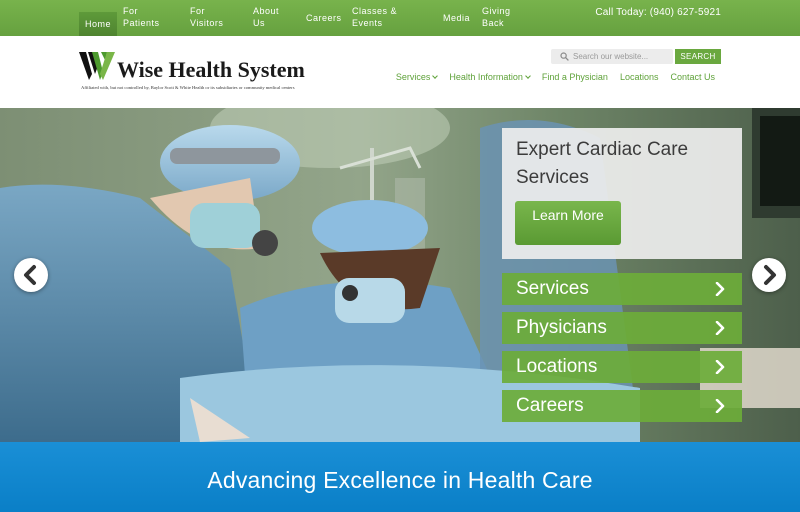  Describe the element at coordinates (550, 405) in the screenshot. I see `quick-link-label: Careers` at that location.